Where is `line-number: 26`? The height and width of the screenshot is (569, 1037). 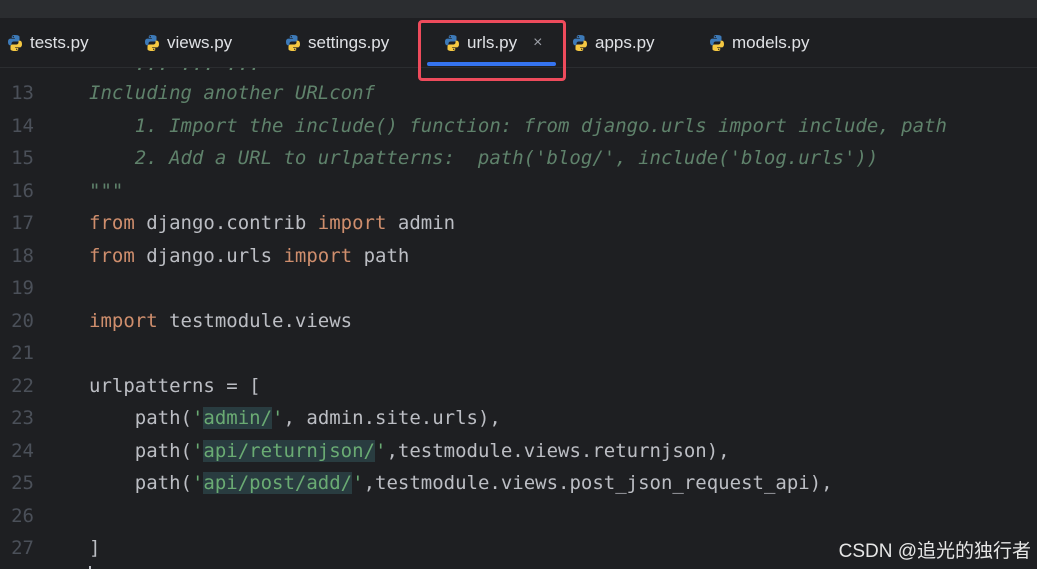
line-number: 26 is located at coordinates (22, 515).